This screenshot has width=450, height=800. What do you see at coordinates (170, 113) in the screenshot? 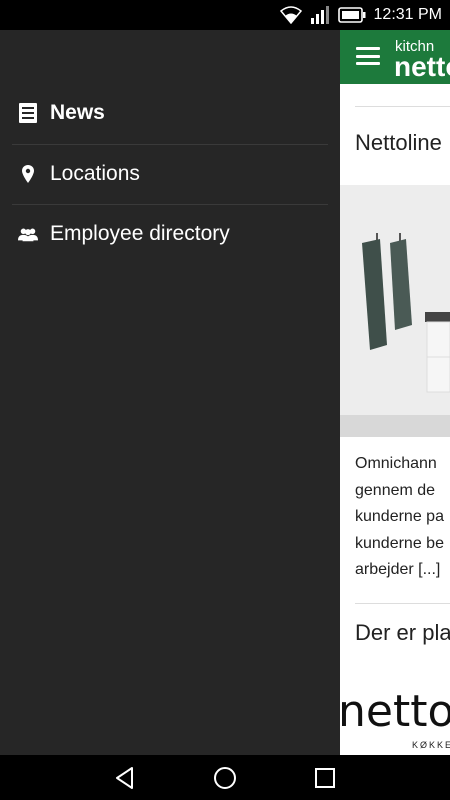
I see `drawer-item-news: News` at bounding box center [170, 113].